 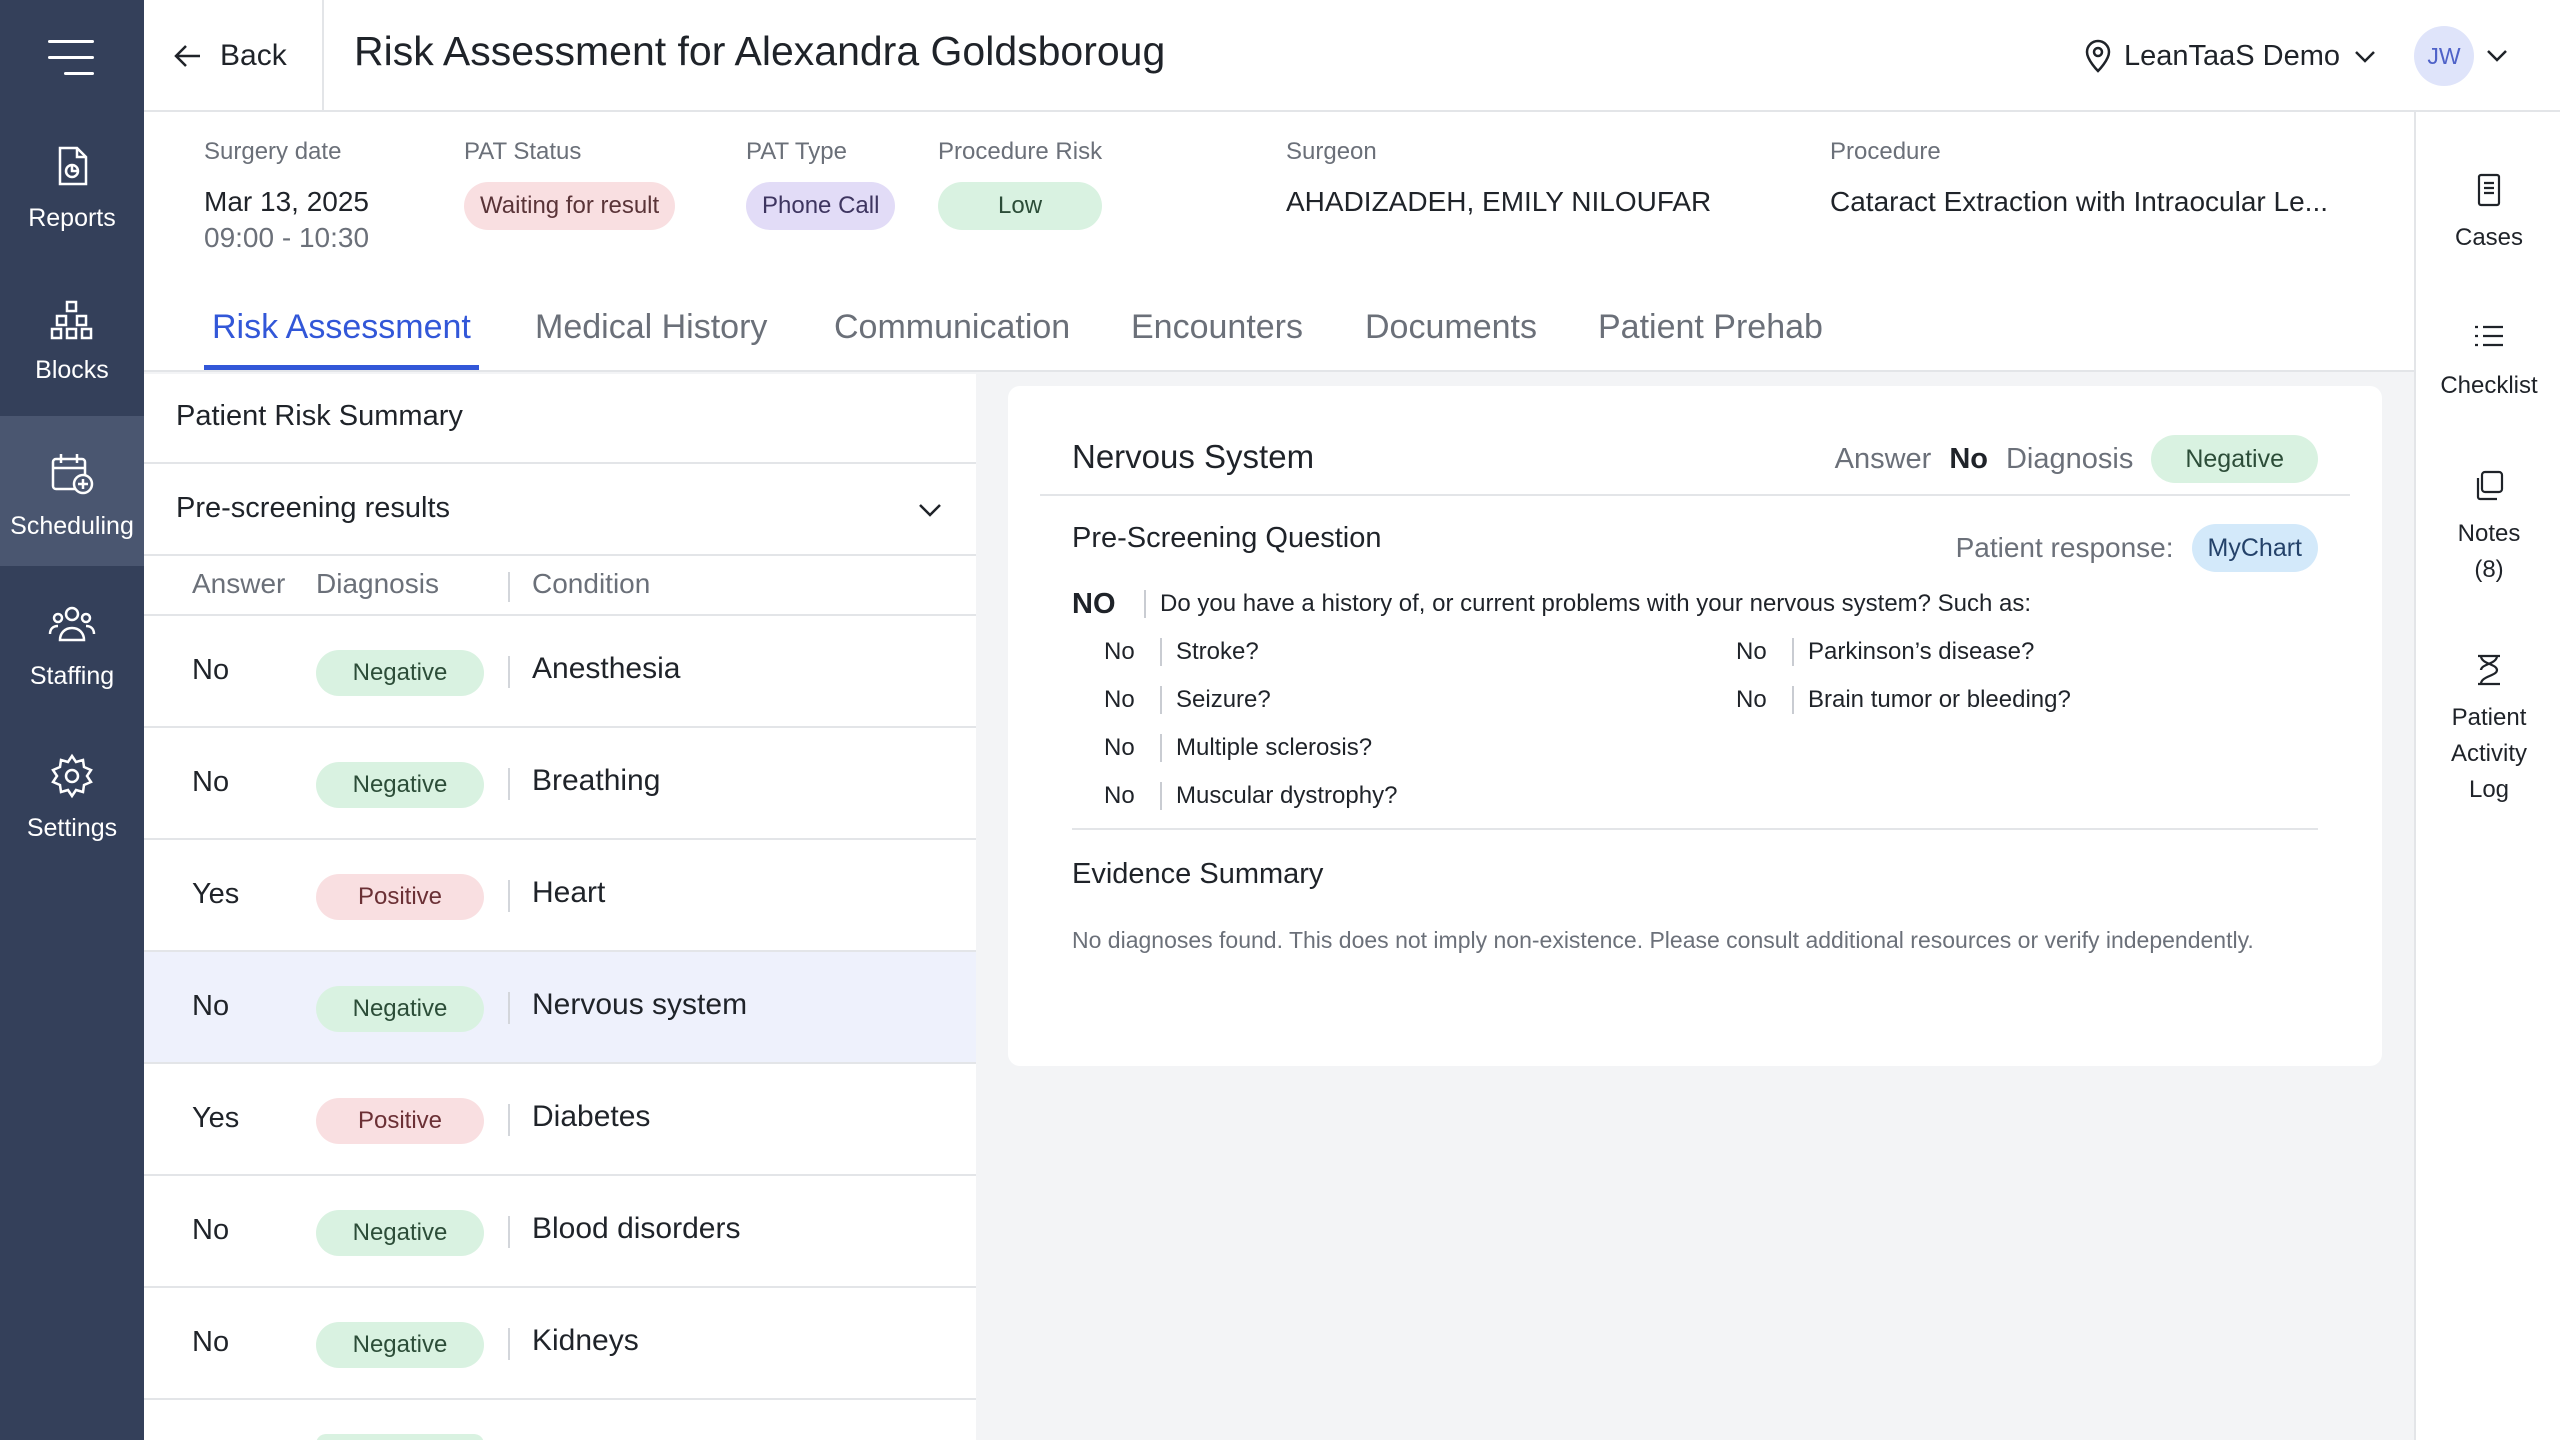 I want to click on nav-item-reports: Reports, so click(x=72, y=183).